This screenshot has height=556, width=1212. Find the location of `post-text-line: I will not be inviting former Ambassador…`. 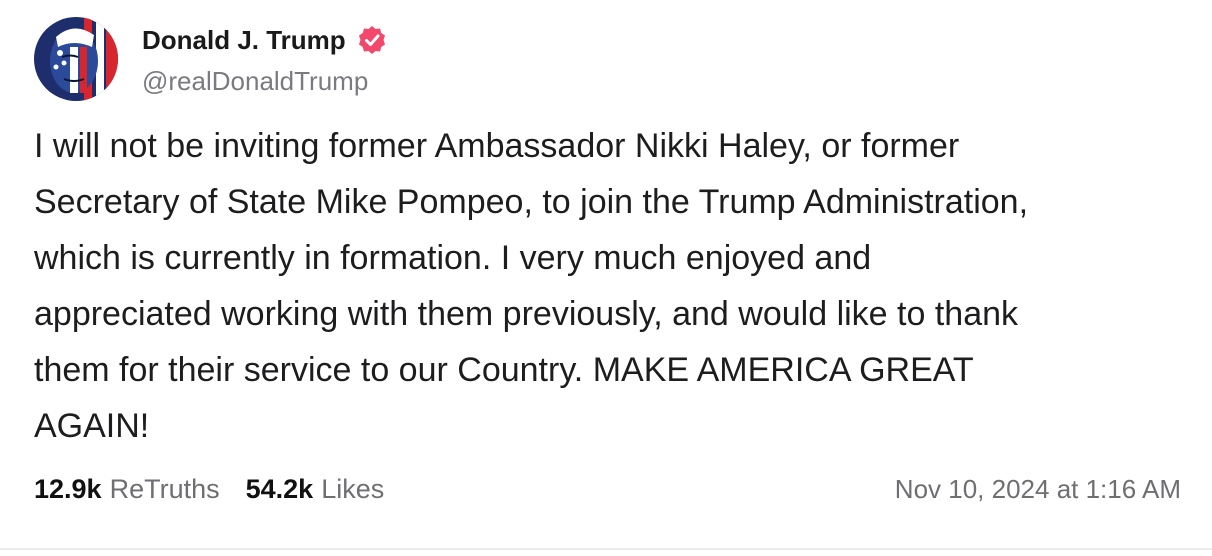

post-text-line: I will not be inviting former Ambassador… is located at coordinates (497, 146).